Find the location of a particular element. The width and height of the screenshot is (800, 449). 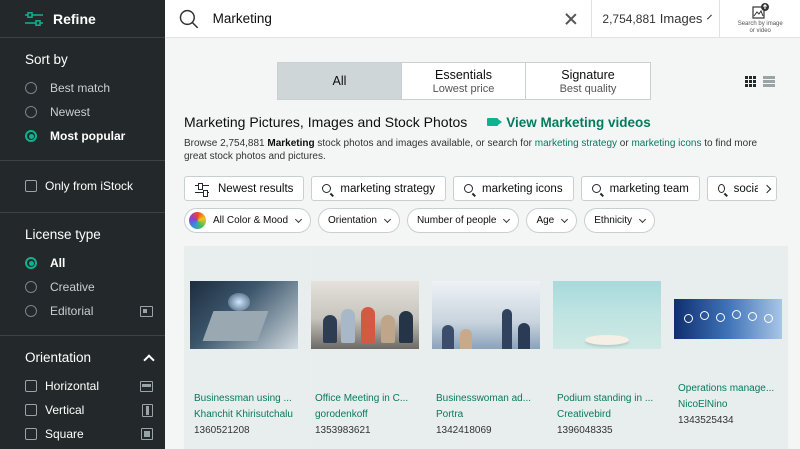

result-author: Khanchit Khirisutchalu is located at coordinates (246, 415).